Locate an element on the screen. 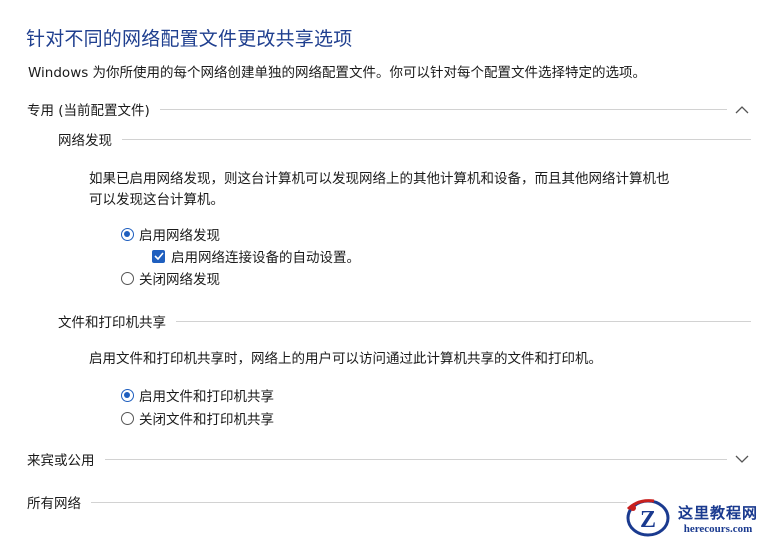 This screenshot has width=762, height=541. section-private-label: 专用 (当前配置文件) is located at coordinates (88, 111).